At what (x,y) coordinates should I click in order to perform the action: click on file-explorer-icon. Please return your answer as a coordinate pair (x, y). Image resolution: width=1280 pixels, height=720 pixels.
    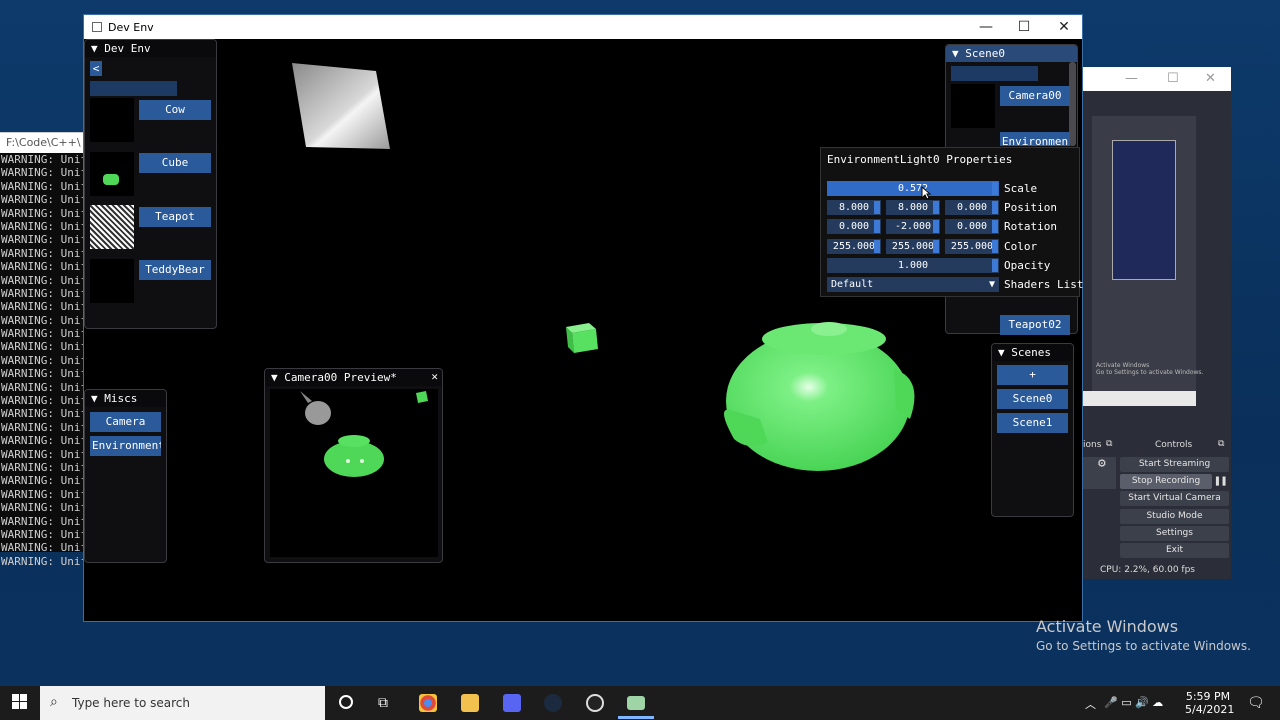
    Looking at the image, I should click on (470, 703).